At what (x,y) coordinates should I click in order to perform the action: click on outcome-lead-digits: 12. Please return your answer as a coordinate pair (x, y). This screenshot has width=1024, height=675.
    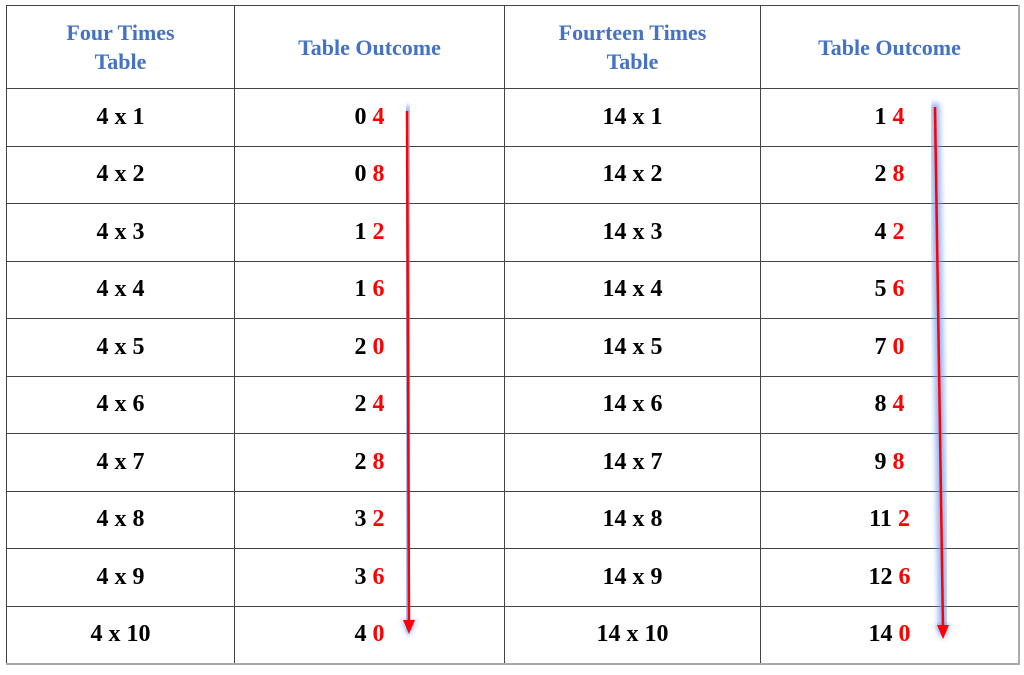
    Looking at the image, I should click on (880, 576).